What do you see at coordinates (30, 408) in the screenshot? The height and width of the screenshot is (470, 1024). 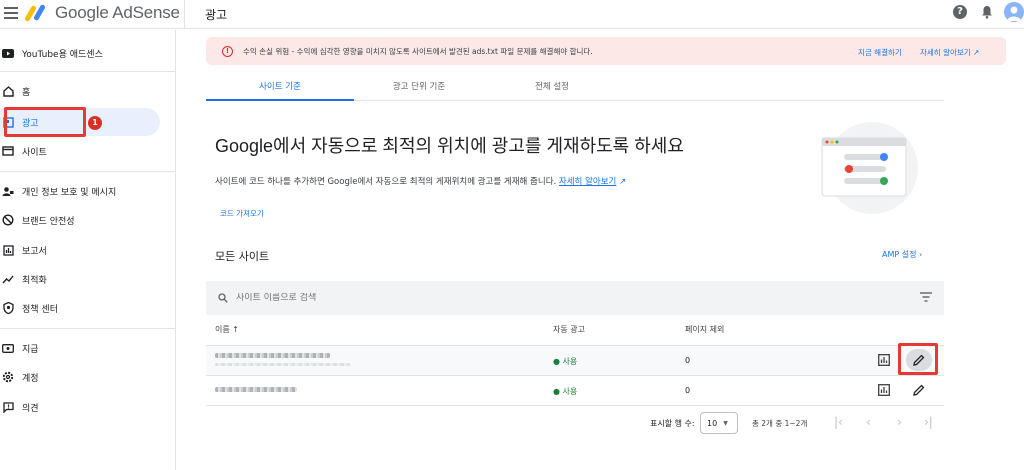 I see `sidebar-item-label: 의견` at bounding box center [30, 408].